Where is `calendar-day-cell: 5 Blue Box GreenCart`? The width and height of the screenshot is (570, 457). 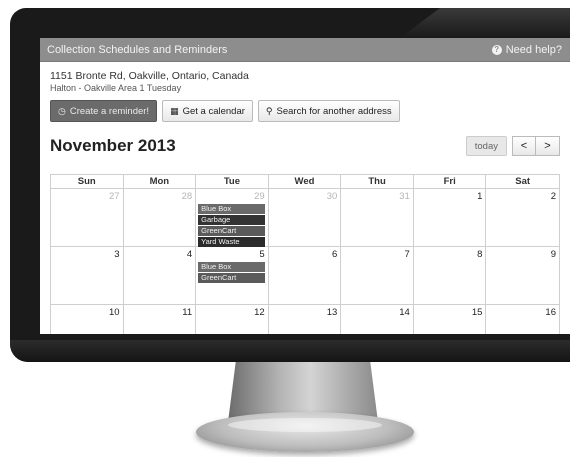 calendar-day-cell: 5 Blue Box GreenCart is located at coordinates (232, 275).